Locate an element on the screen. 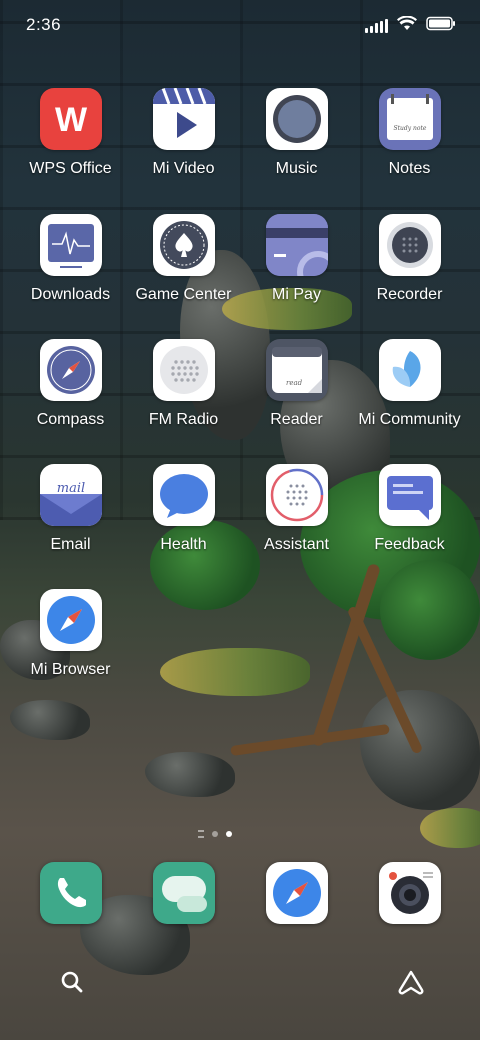 The width and height of the screenshot is (480, 1040). app-mi-video: Mi Video is located at coordinates (183, 143).